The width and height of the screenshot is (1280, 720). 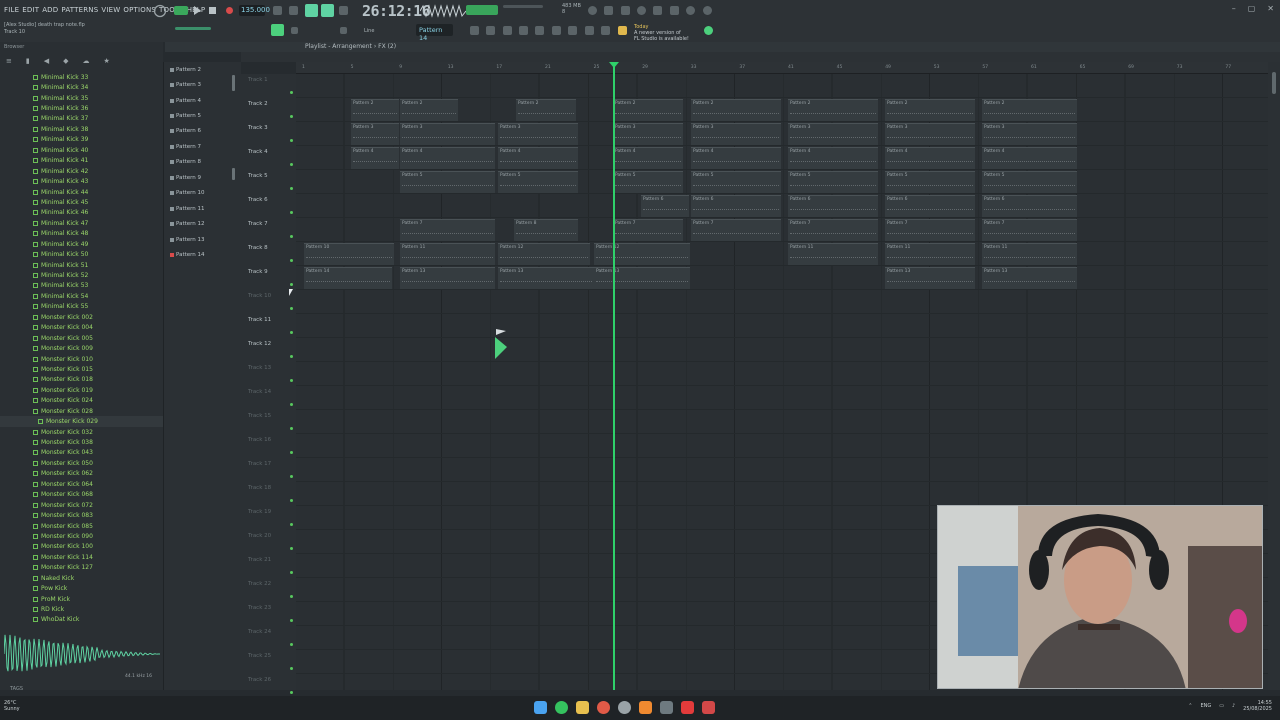 I want to click on track-label: Track 15, so click(x=259, y=416).